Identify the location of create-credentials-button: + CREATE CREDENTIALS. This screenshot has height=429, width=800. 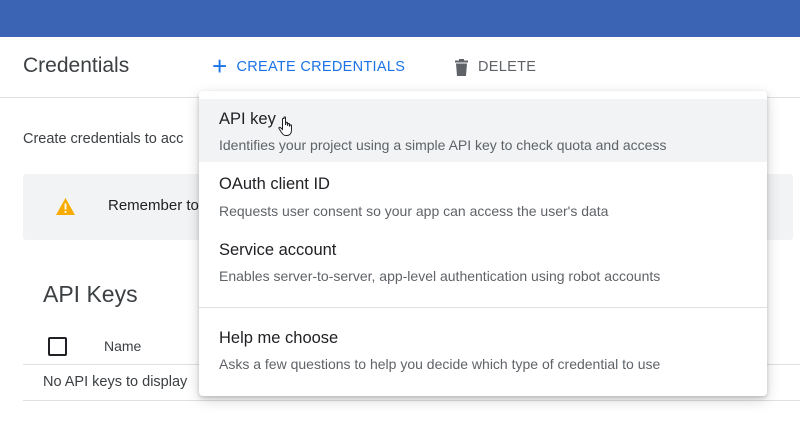
(309, 65).